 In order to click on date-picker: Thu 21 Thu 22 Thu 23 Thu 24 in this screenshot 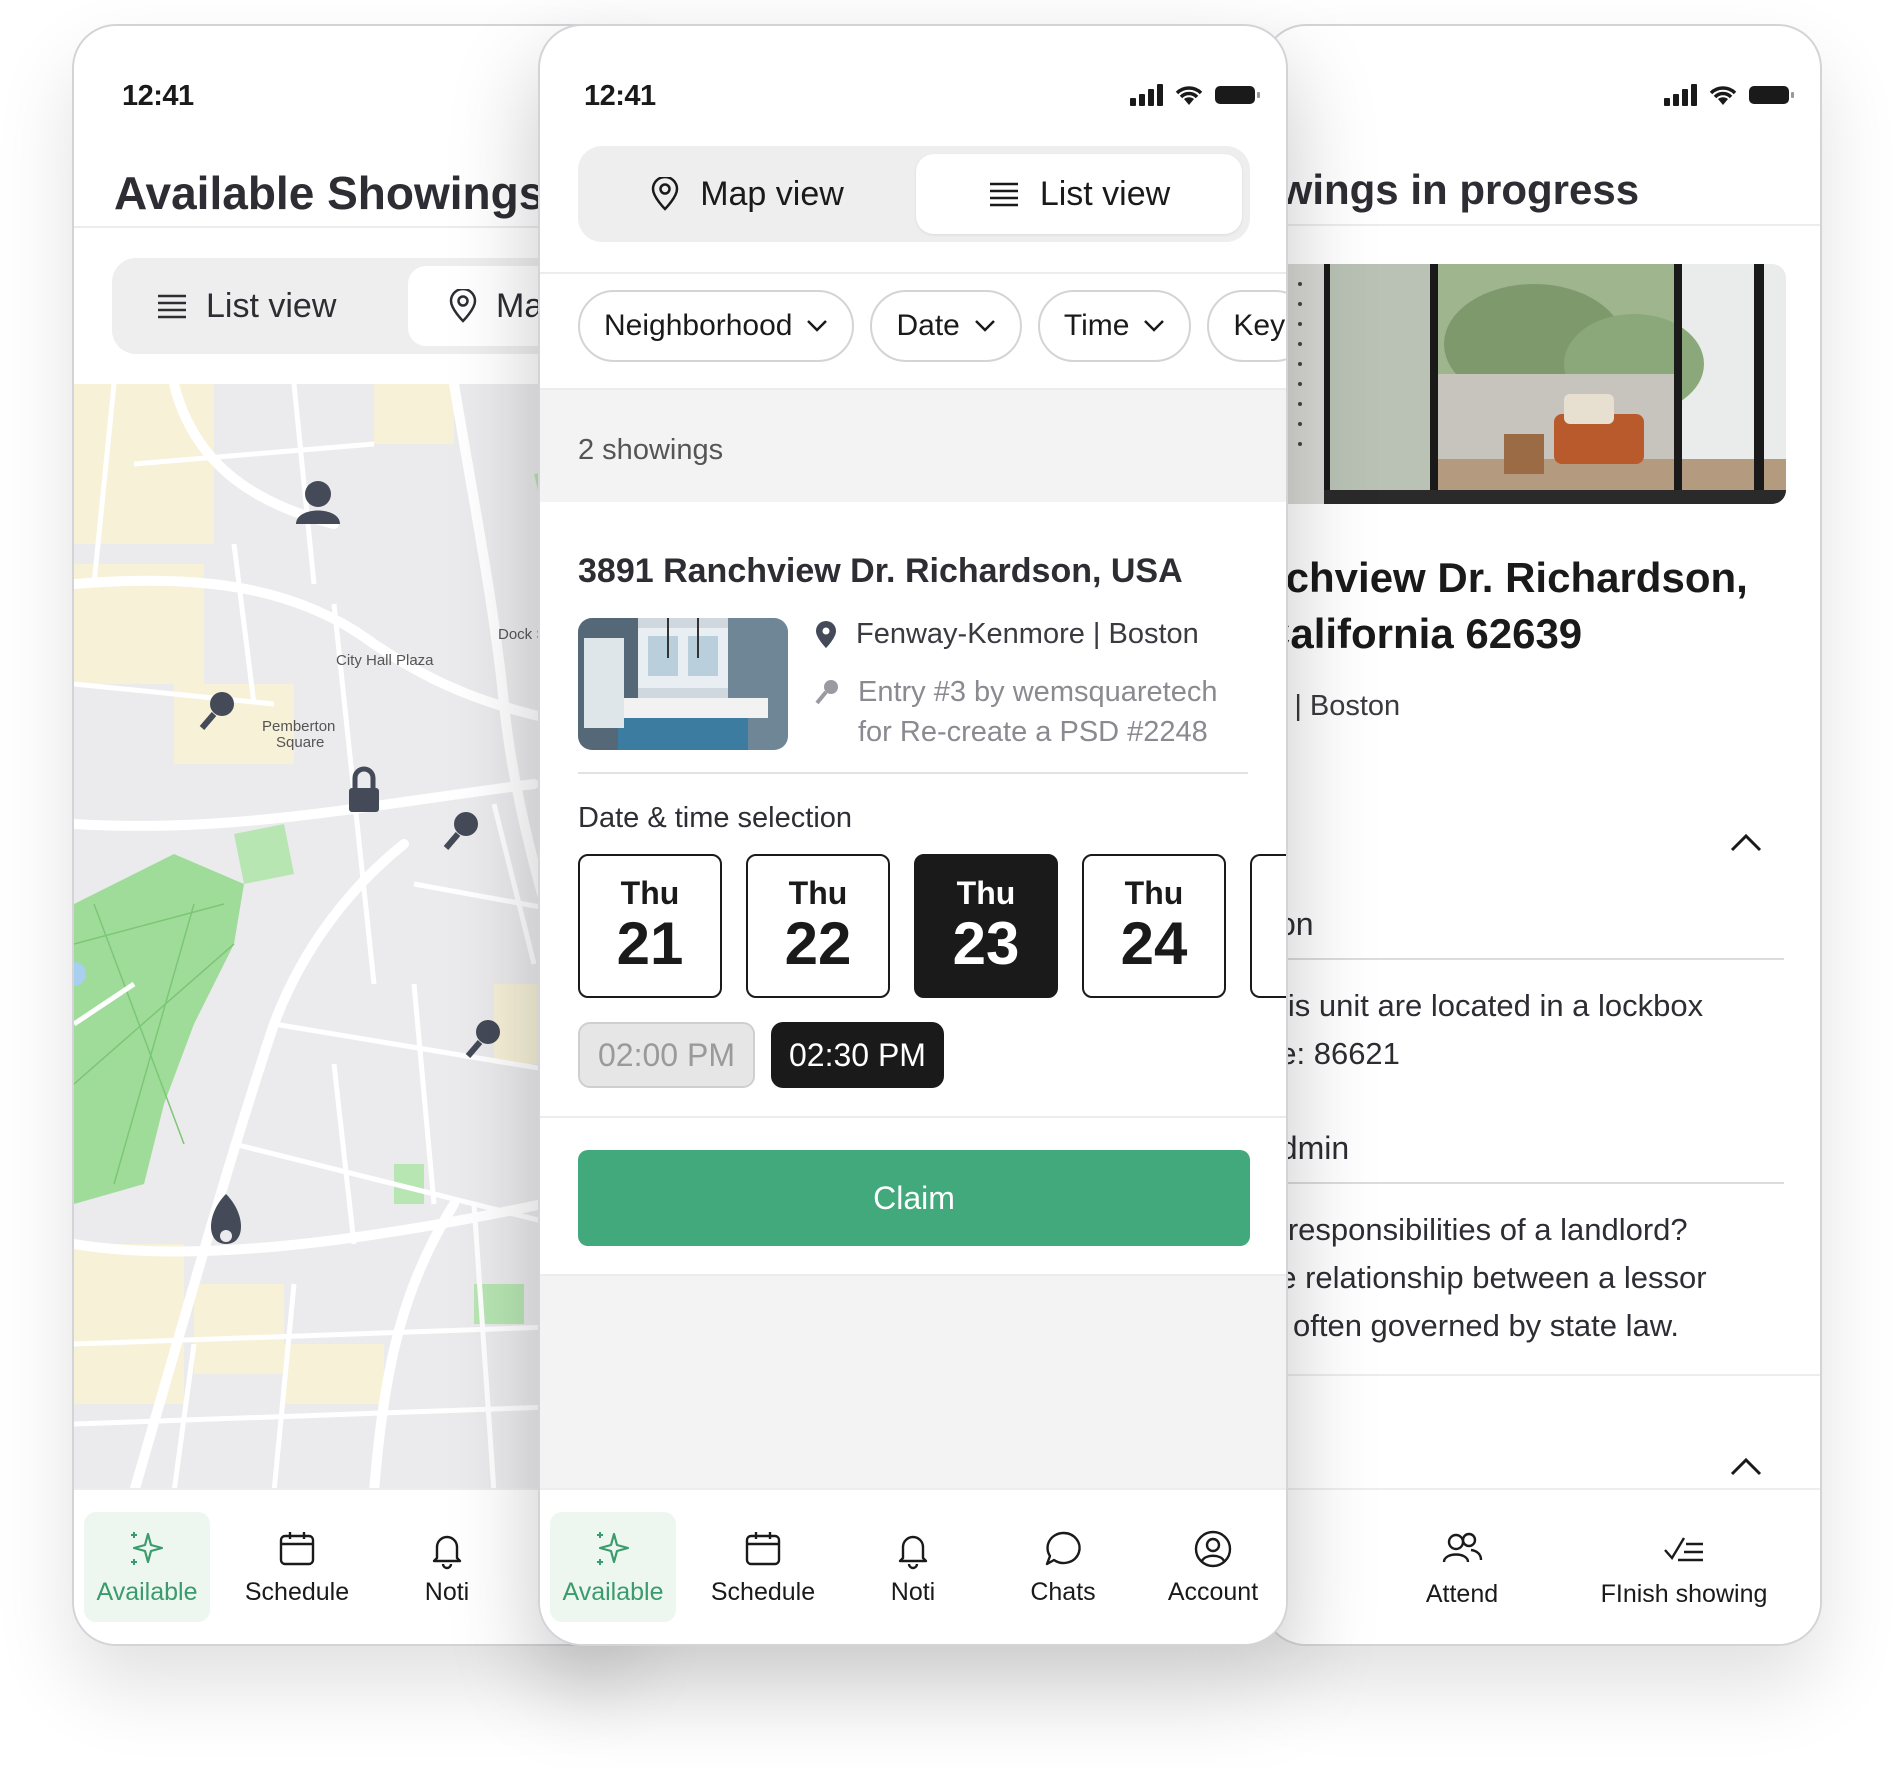, I will do `click(932, 926)`.